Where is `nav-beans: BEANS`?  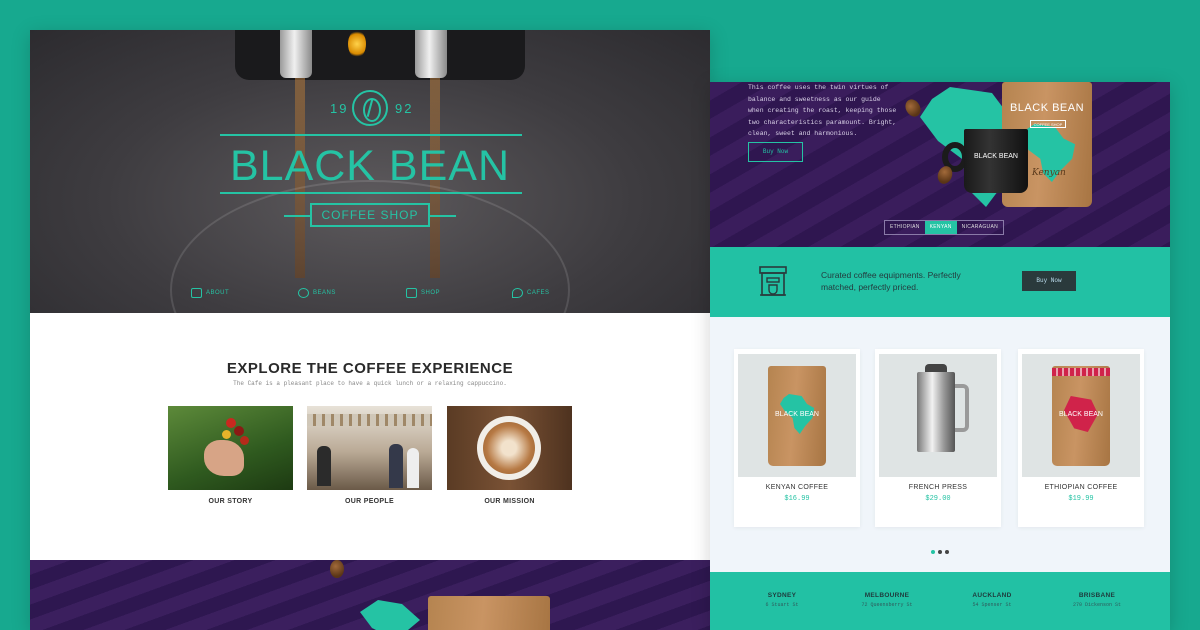 nav-beans: BEANS is located at coordinates (317, 293).